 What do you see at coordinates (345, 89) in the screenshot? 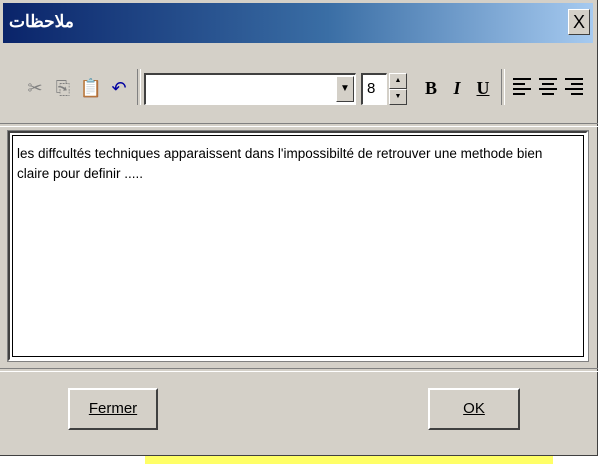
I see `chevron-down-icon: ▼` at bounding box center [345, 89].